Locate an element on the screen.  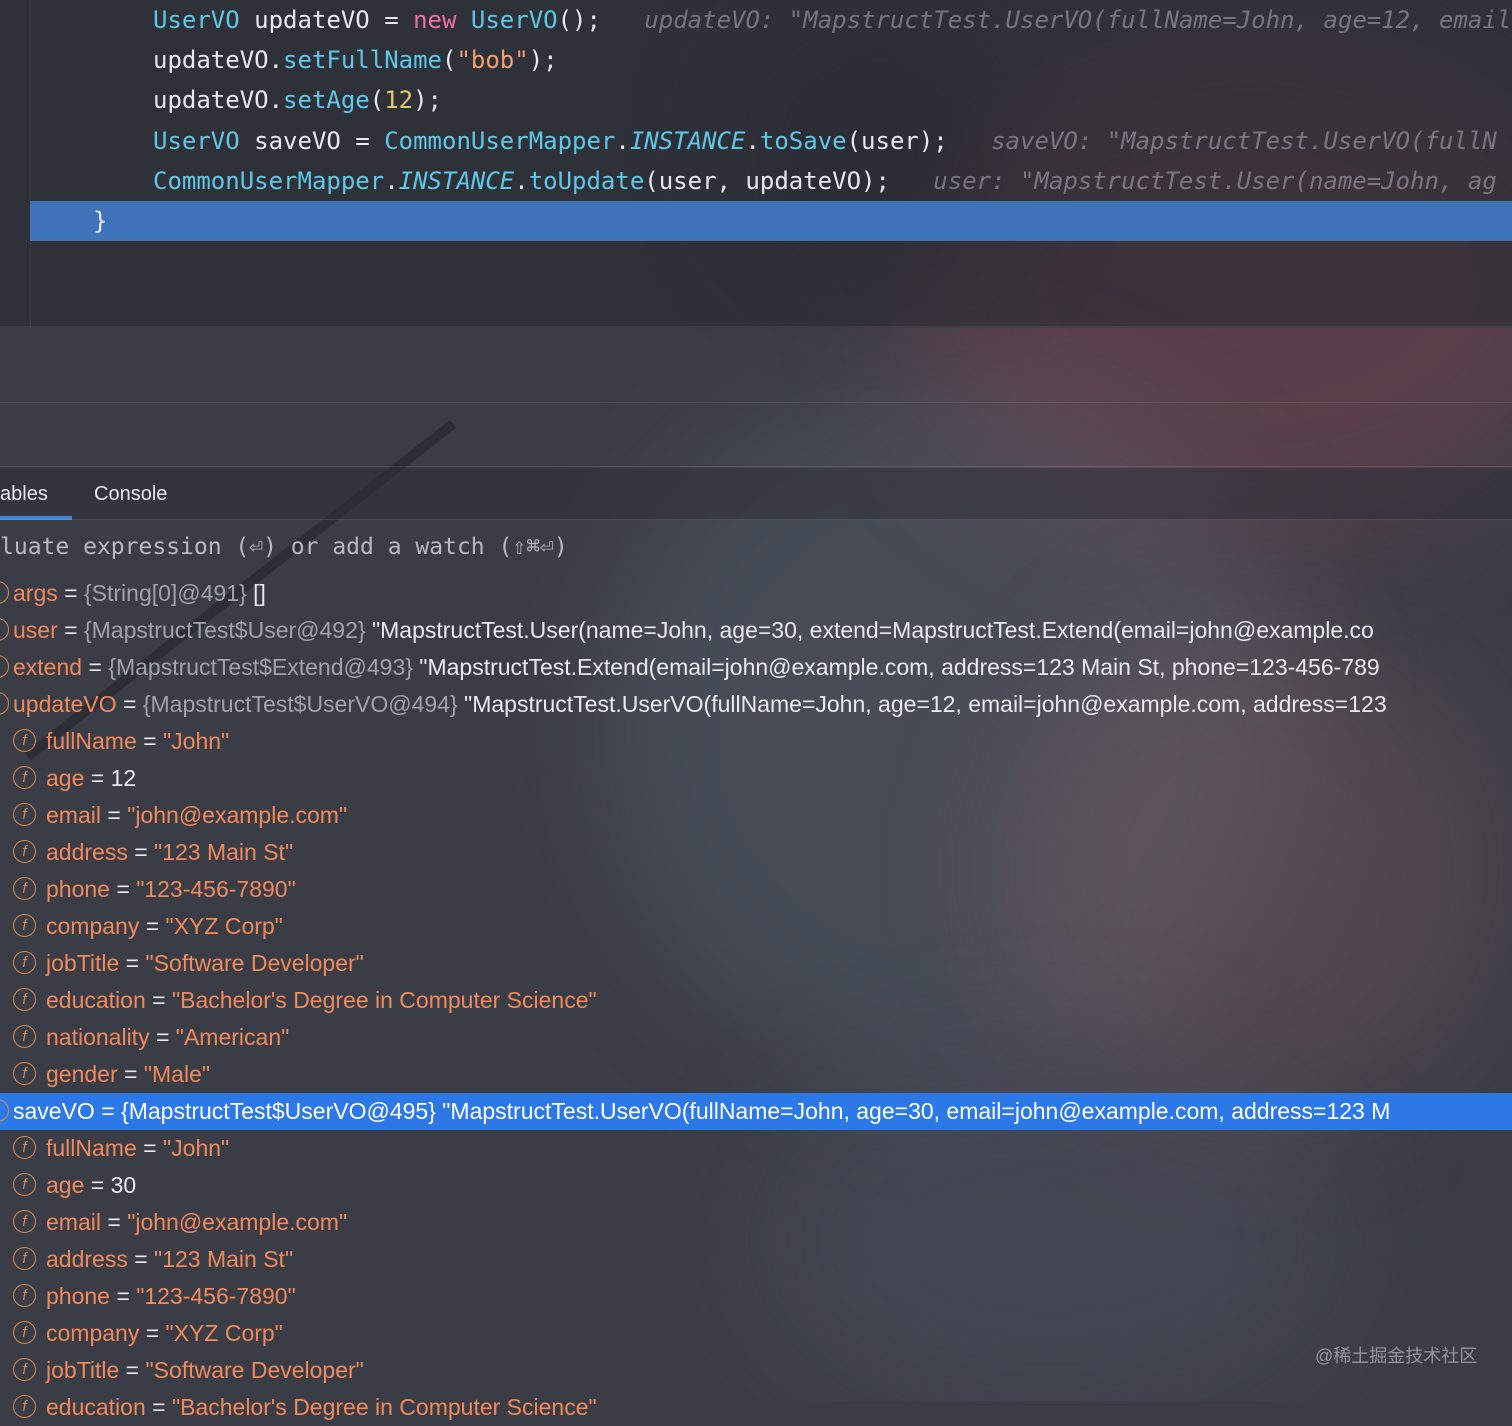
code-line: updateVO.setFullName("bob"); is located at coordinates (355, 60).